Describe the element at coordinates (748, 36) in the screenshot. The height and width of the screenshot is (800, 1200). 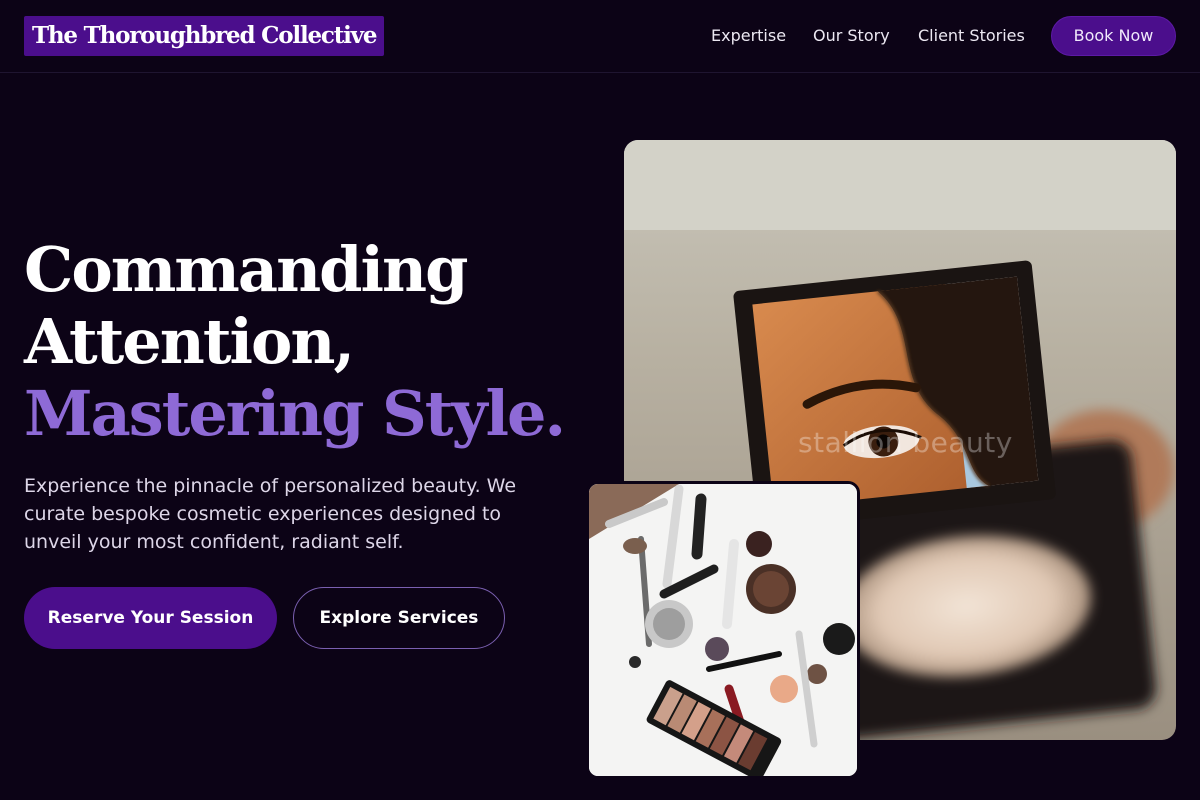
I see `nav-link-expertise: Expertise` at that location.